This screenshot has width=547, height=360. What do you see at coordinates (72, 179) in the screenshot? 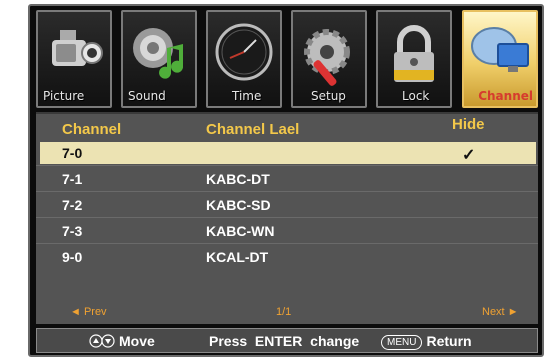
I see `channel-number: 7-1` at bounding box center [72, 179].